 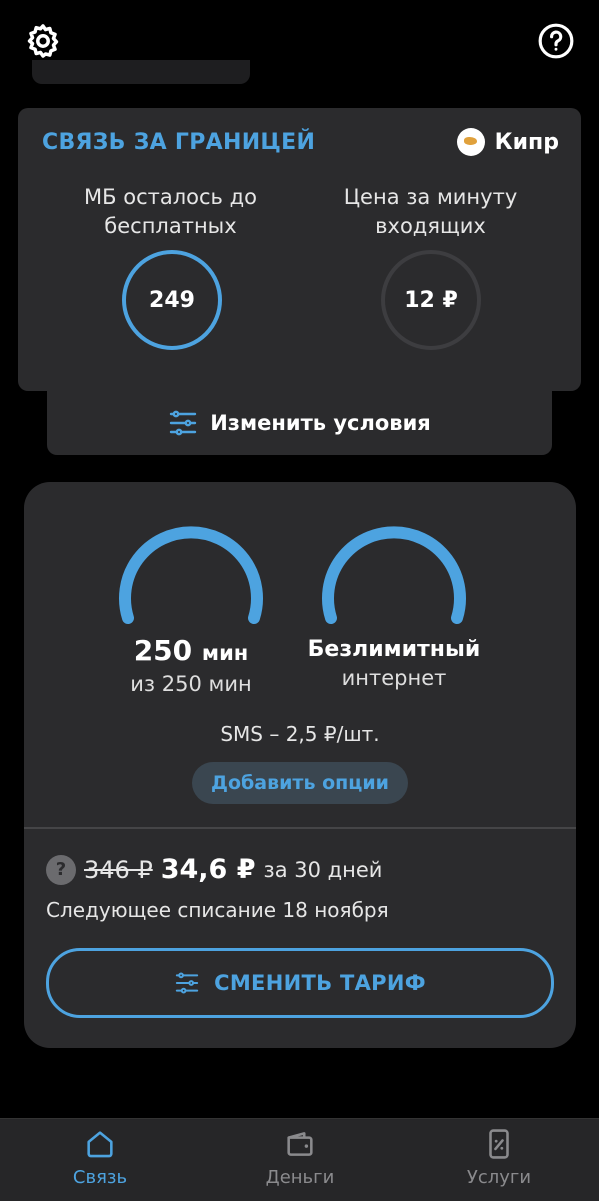 I want to click on minutes-gauge, so click(x=191, y=575).